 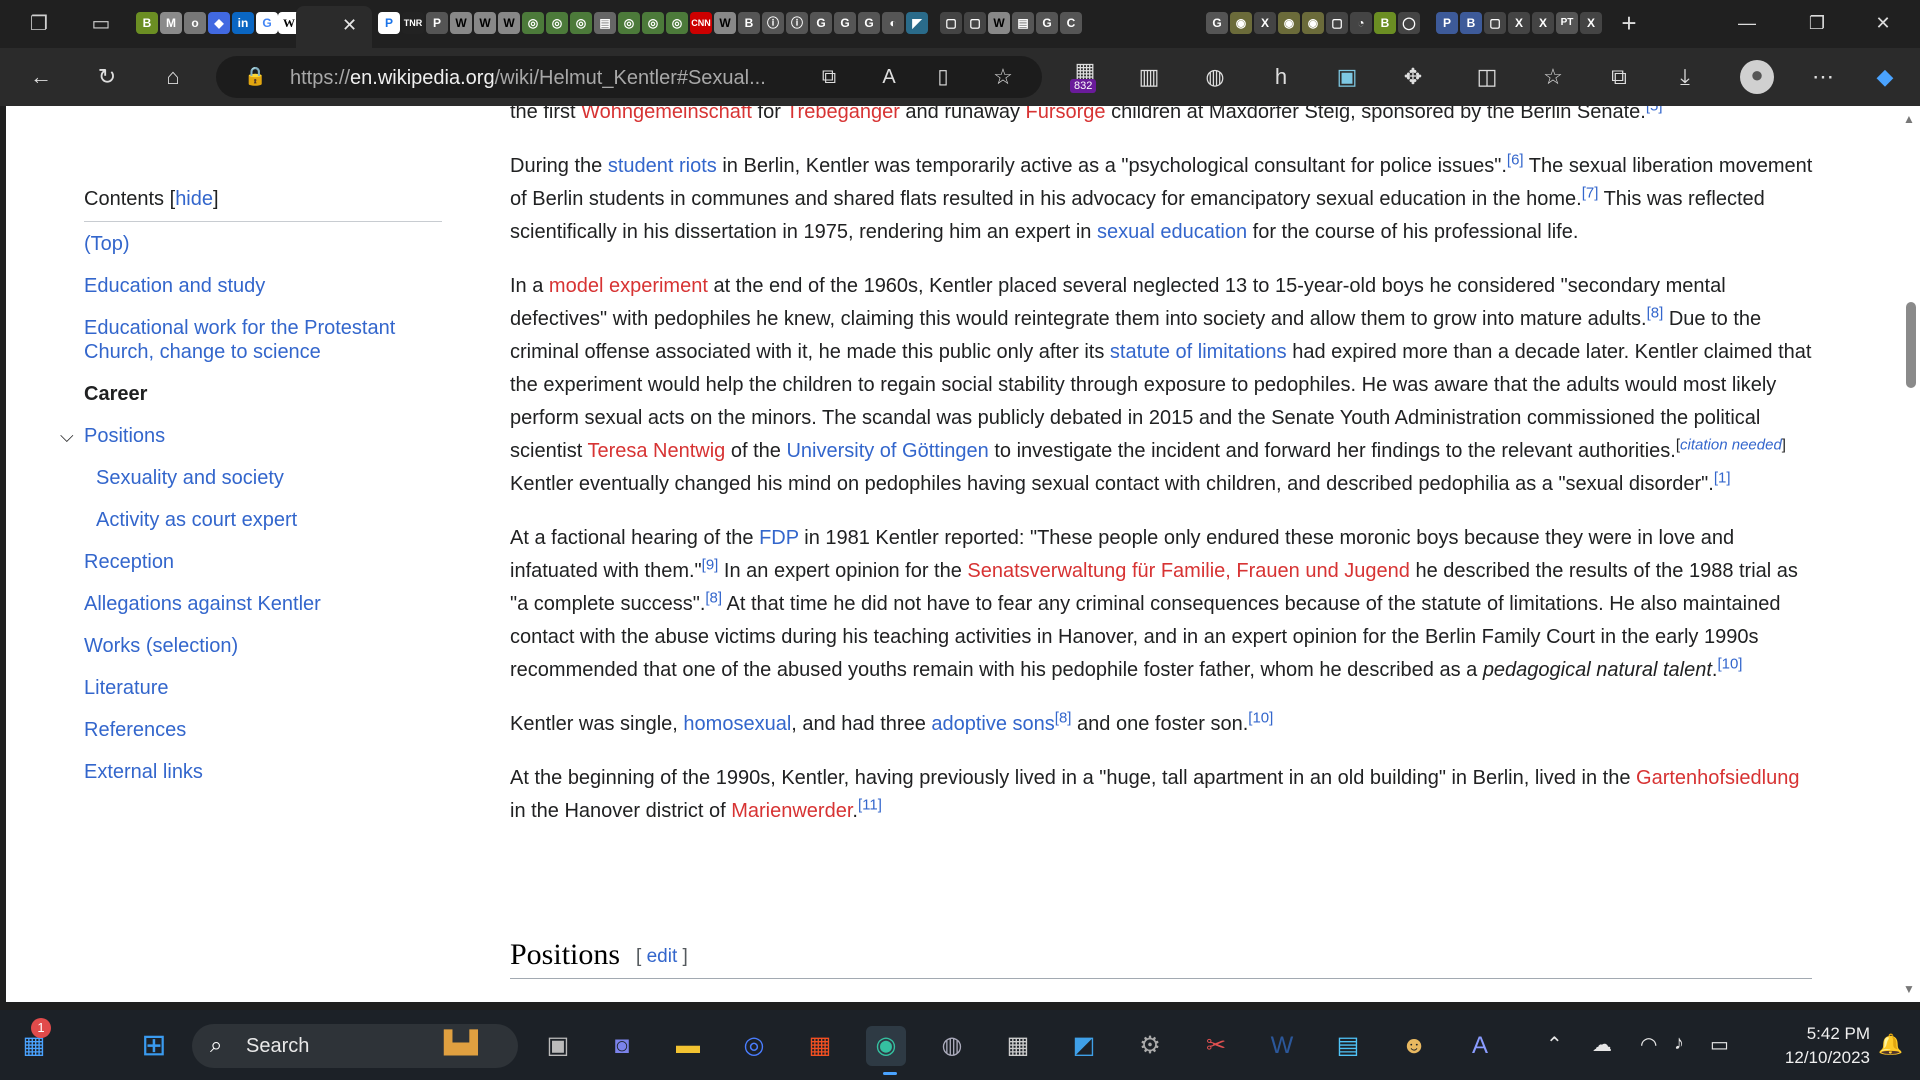 I want to click on new-tab-button: +, so click(x=1629, y=23).